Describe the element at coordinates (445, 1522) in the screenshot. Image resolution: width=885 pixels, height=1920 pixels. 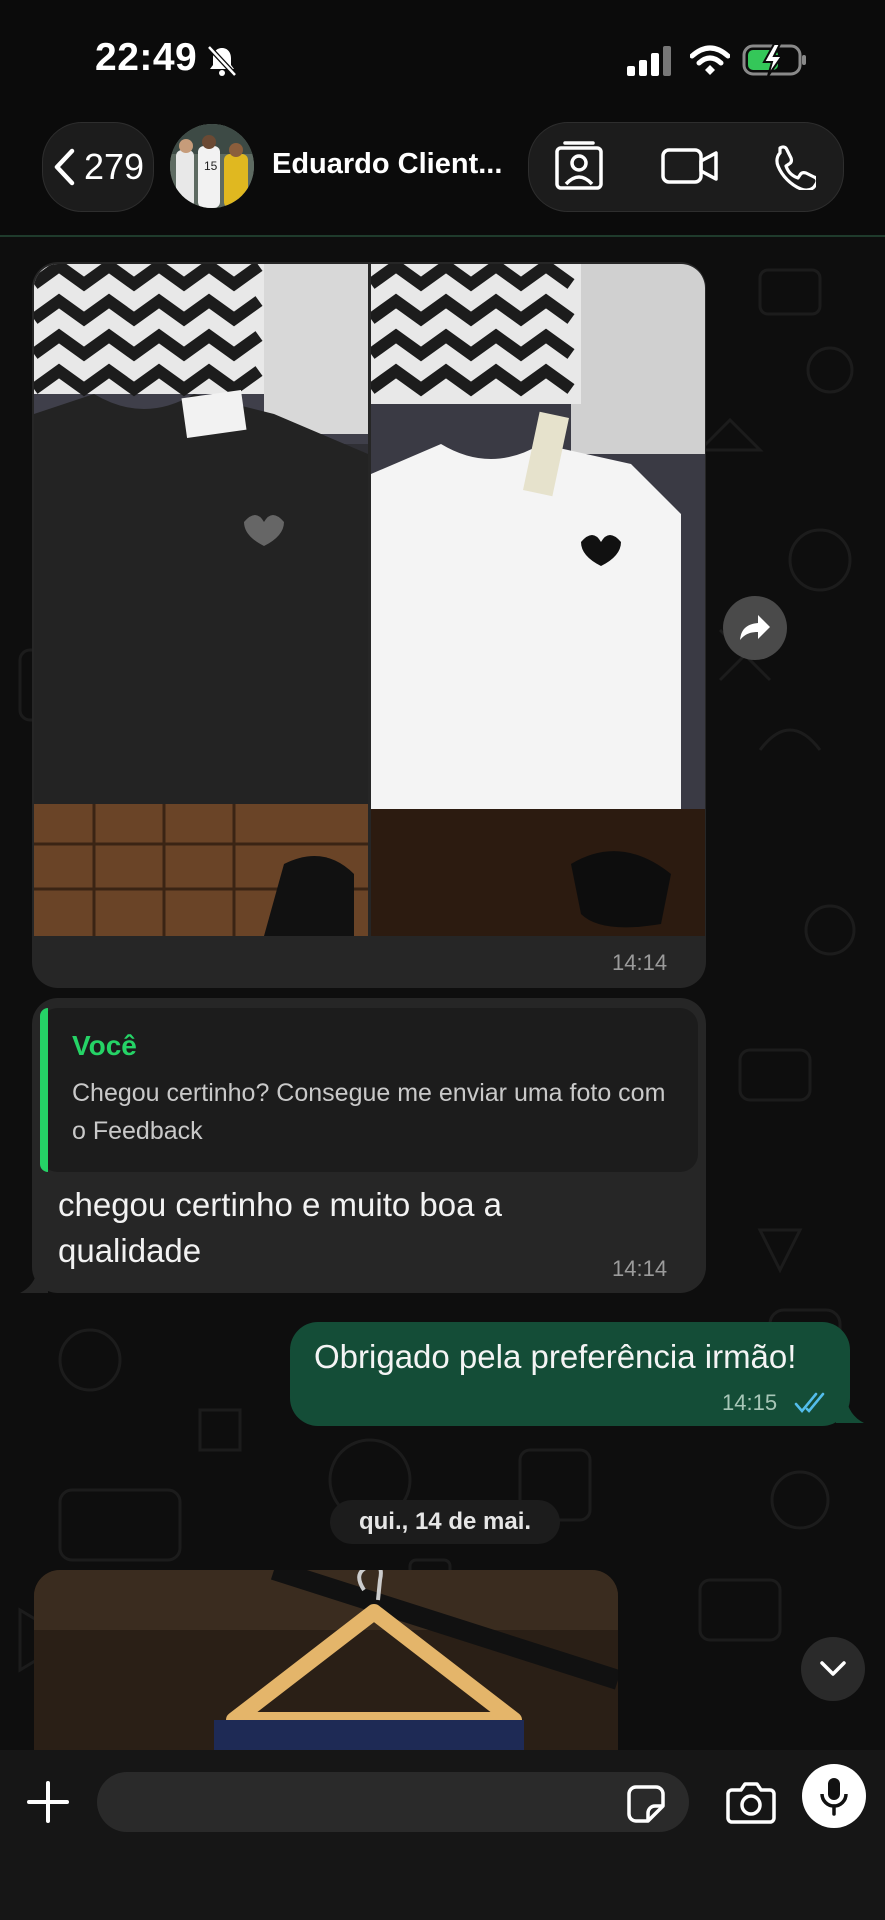
I see `date-separator: qui., 14 de mai.` at that location.